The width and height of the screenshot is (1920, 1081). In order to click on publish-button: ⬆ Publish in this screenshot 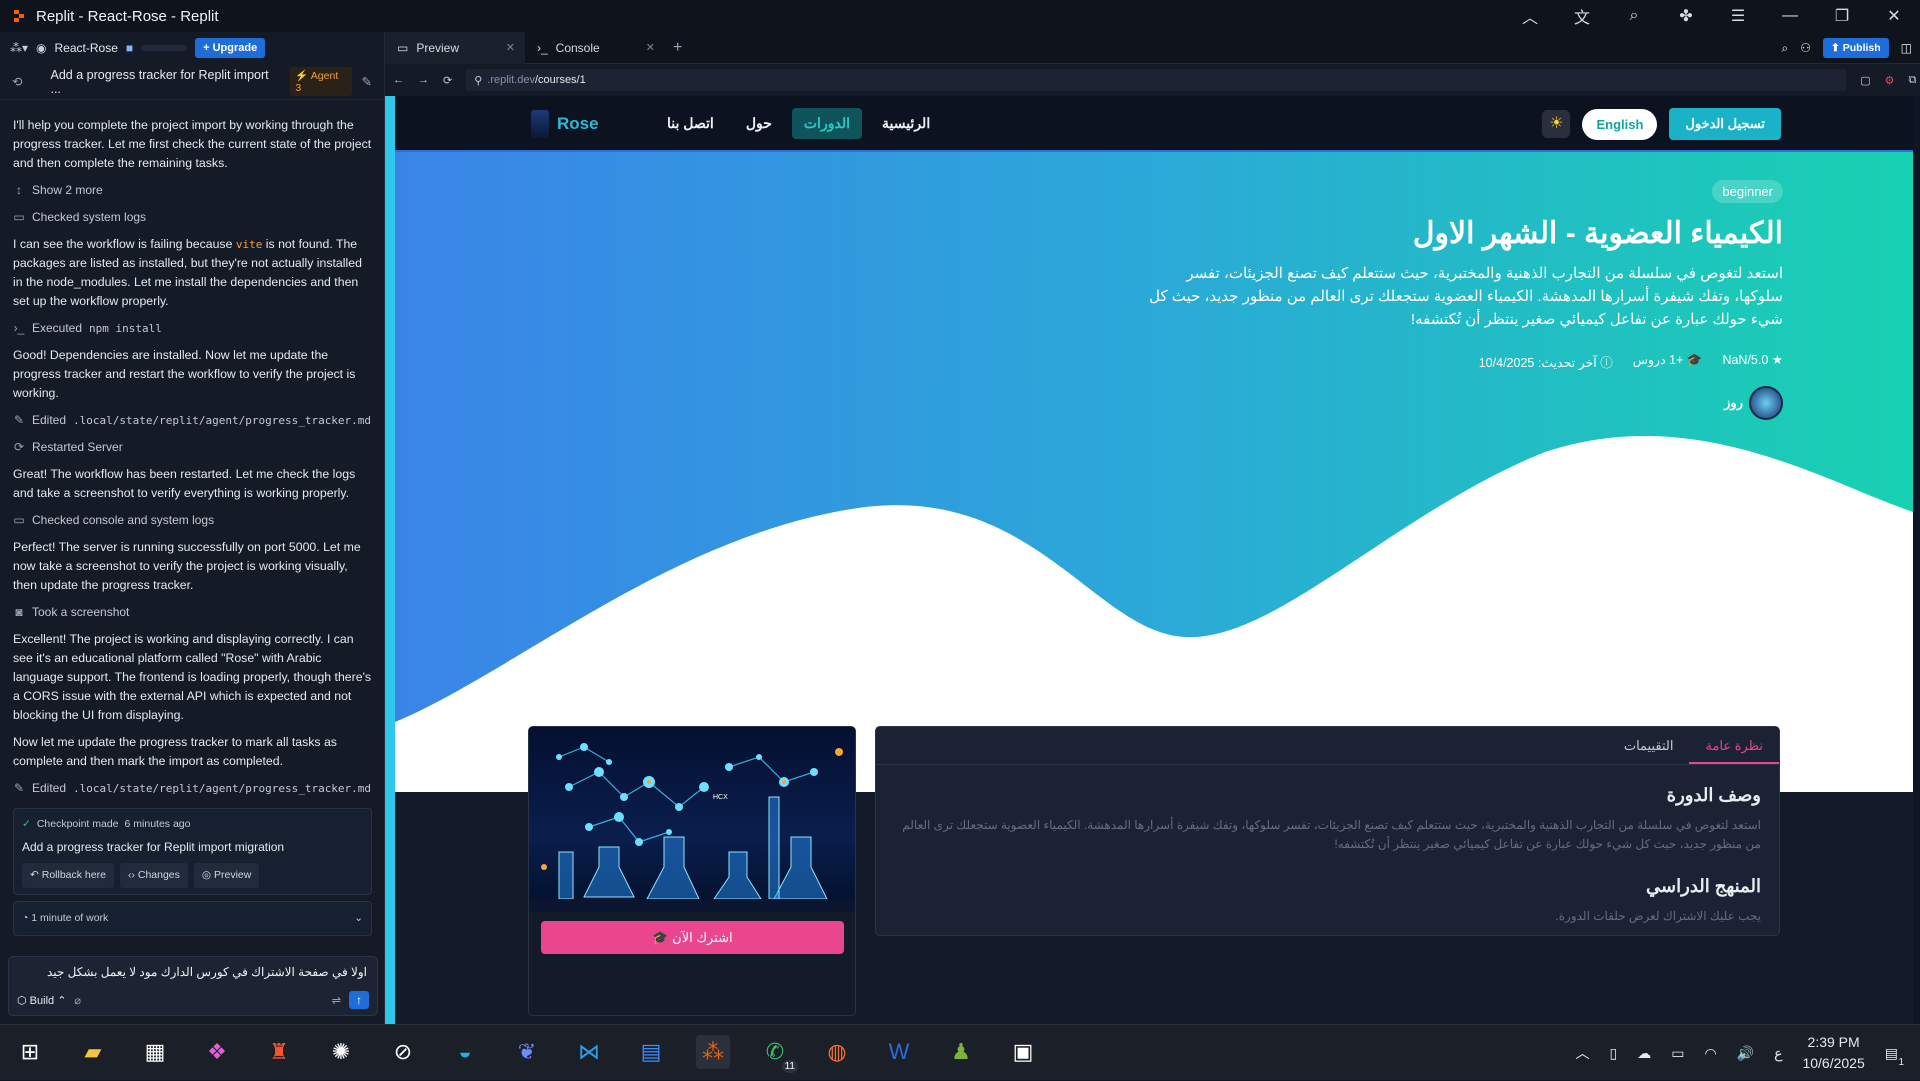, I will do `click(1856, 48)`.